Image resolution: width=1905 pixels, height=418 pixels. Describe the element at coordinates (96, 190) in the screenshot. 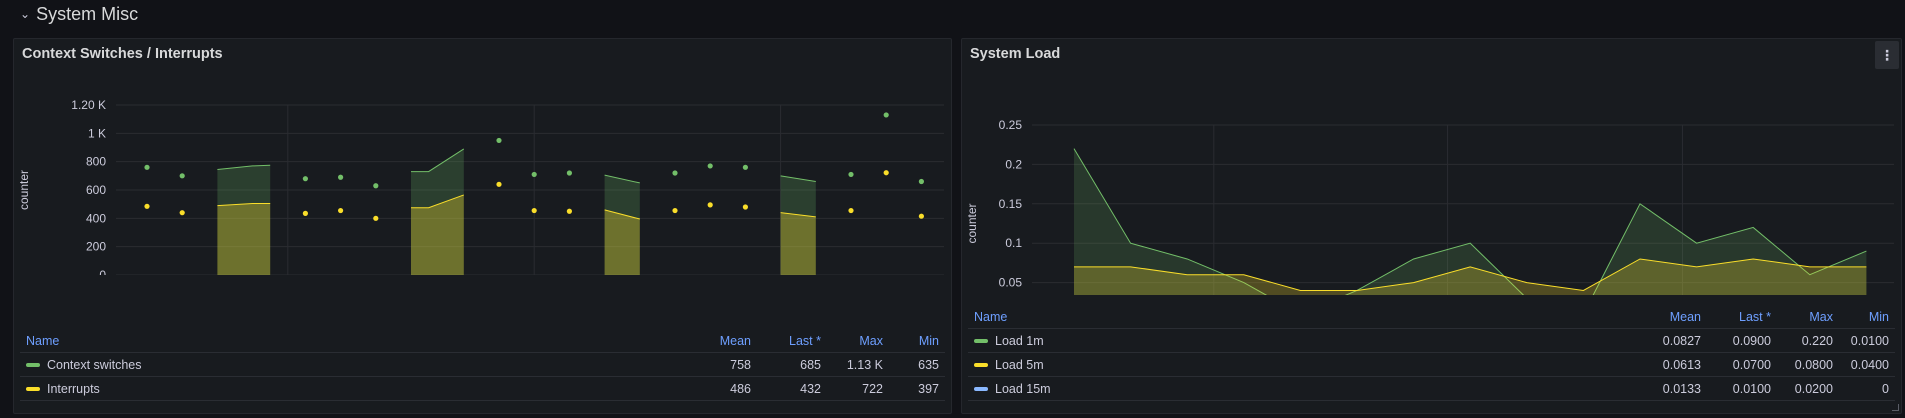

I see `y-tick-label: 600` at that location.